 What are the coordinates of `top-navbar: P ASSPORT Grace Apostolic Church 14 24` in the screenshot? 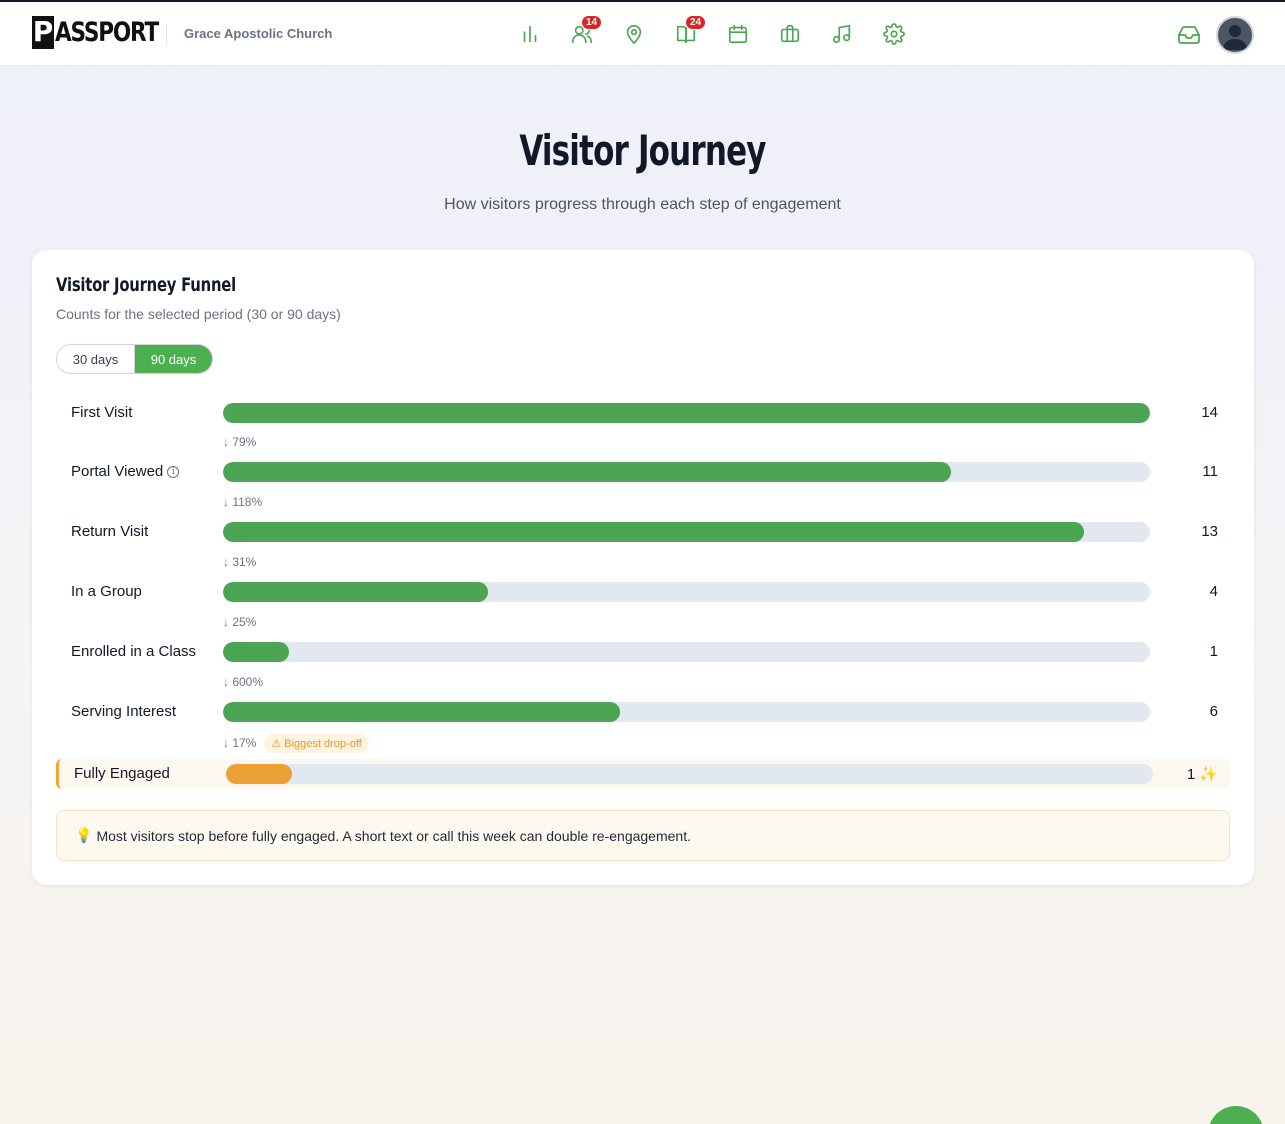 It's located at (642, 33).